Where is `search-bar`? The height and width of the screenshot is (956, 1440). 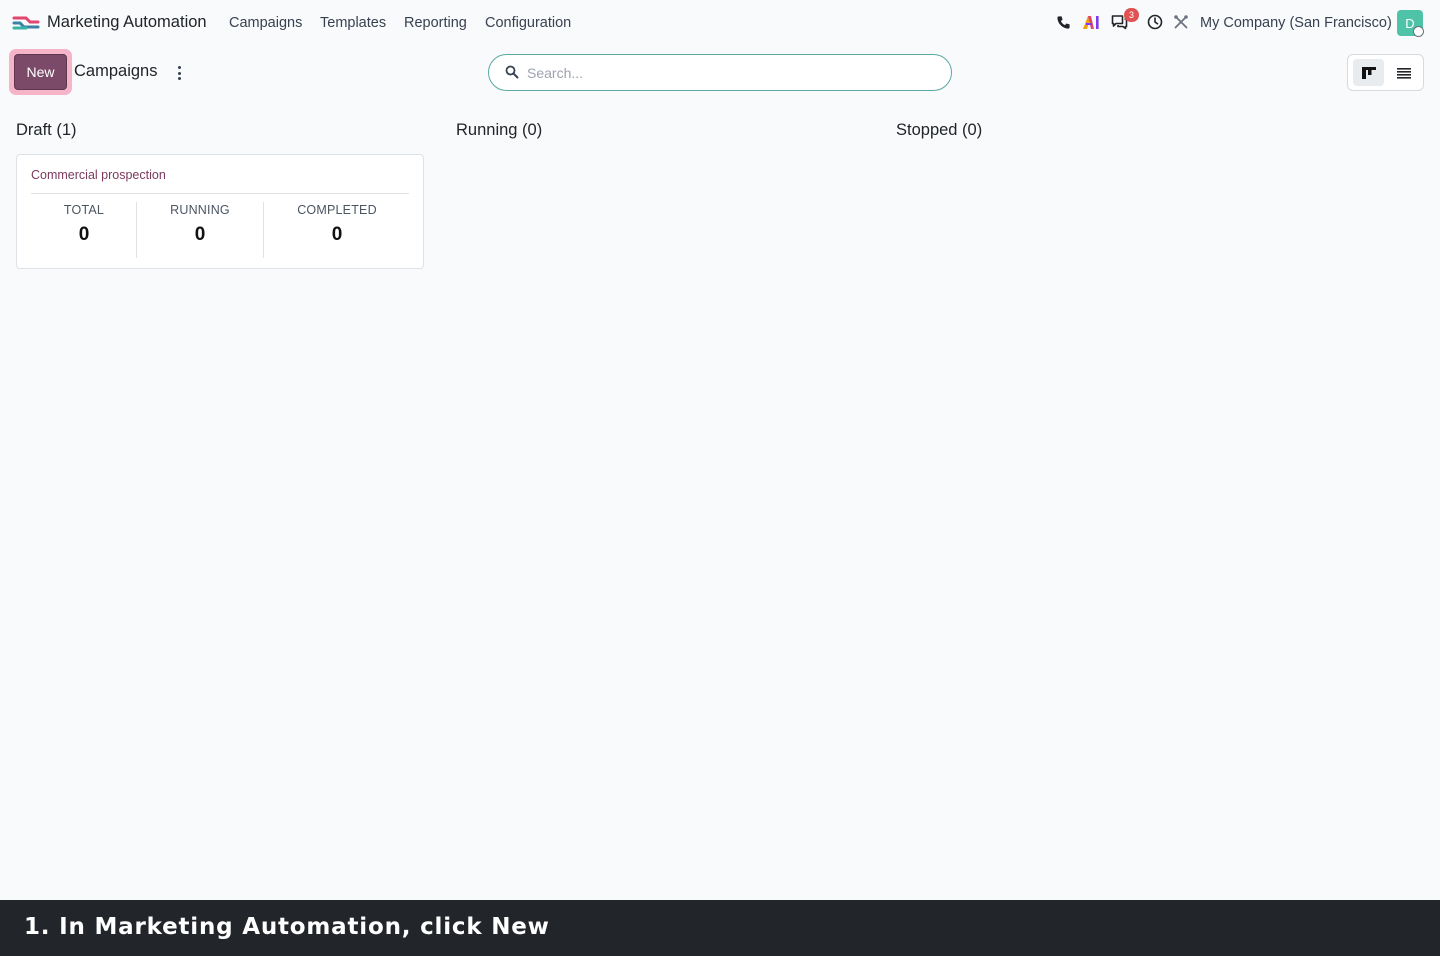 search-bar is located at coordinates (720, 72).